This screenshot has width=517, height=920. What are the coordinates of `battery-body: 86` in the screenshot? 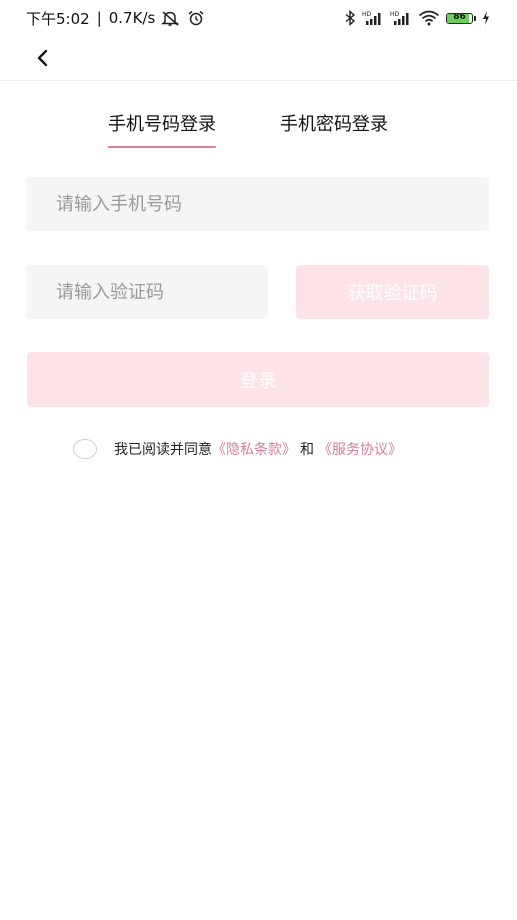 It's located at (459, 18).